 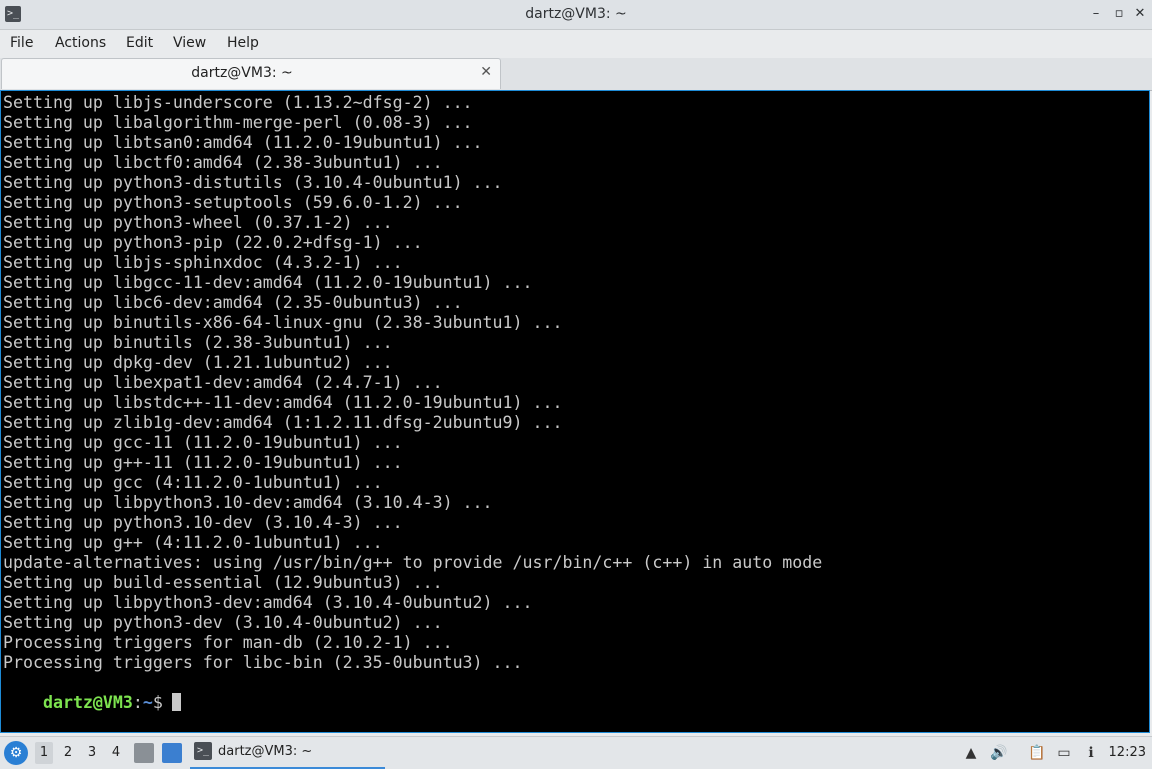 What do you see at coordinates (1127, 752) in the screenshot?
I see `clock: 12:23` at bounding box center [1127, 752].